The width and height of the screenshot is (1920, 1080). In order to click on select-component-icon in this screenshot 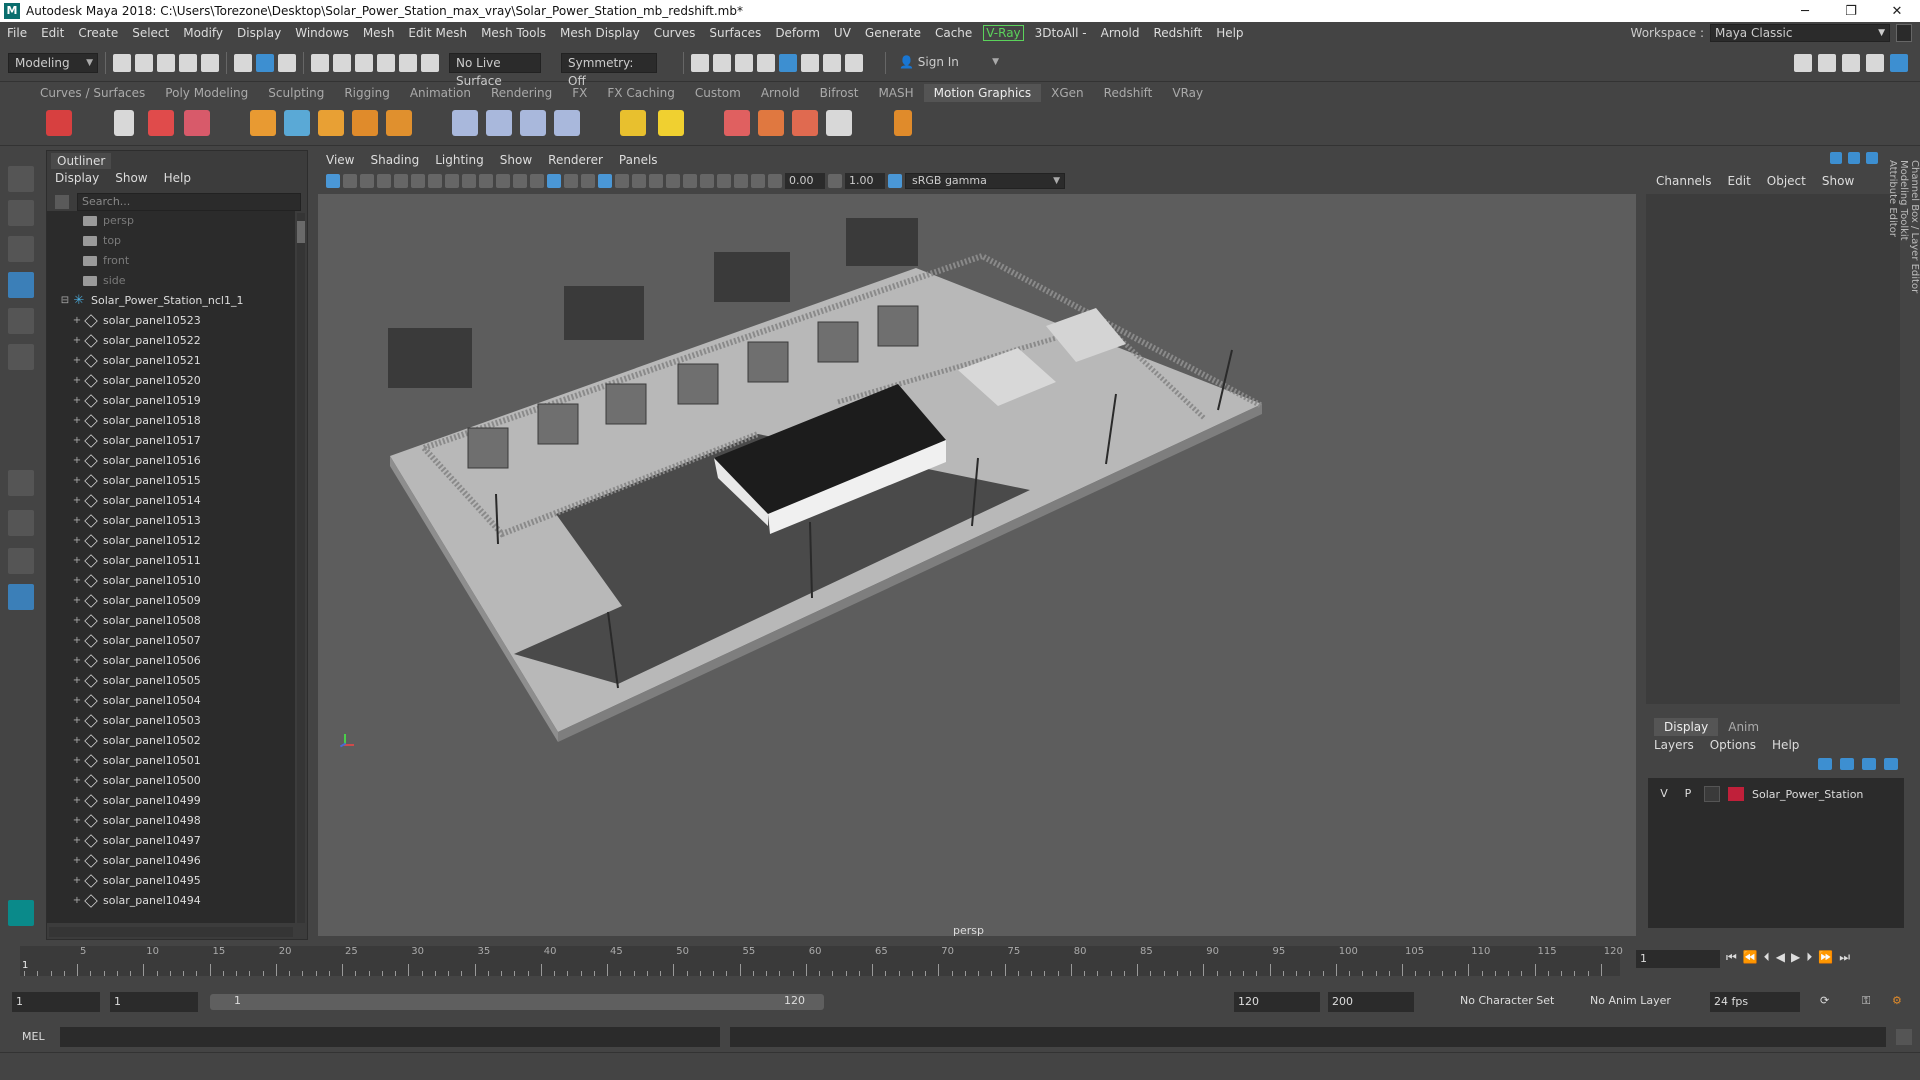, I will do `click(287, 62)`.